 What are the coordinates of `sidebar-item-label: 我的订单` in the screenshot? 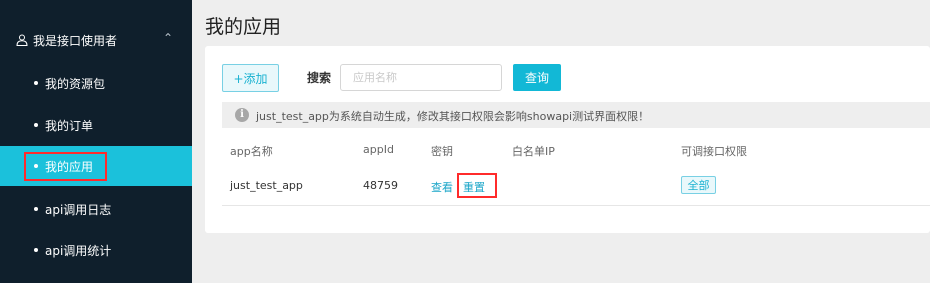 It's located at (69, 126).